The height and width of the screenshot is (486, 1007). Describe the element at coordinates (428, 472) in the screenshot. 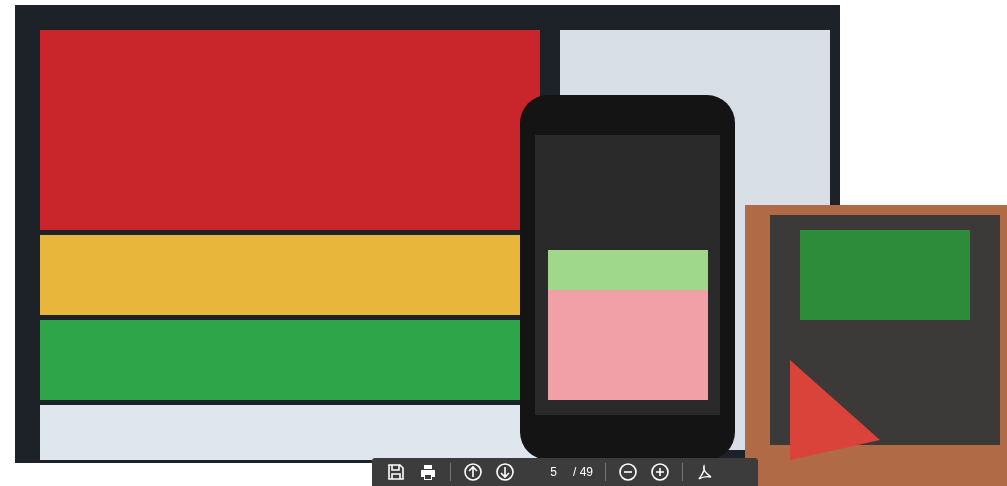

I see `print-icon` at that location.